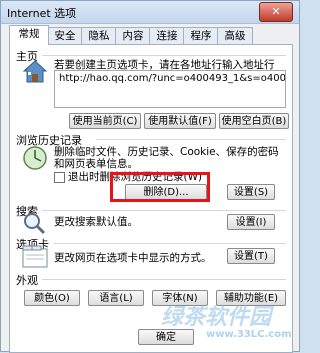  I want to click on title-bar: Internet 选项 ✕, so click(150, 12).